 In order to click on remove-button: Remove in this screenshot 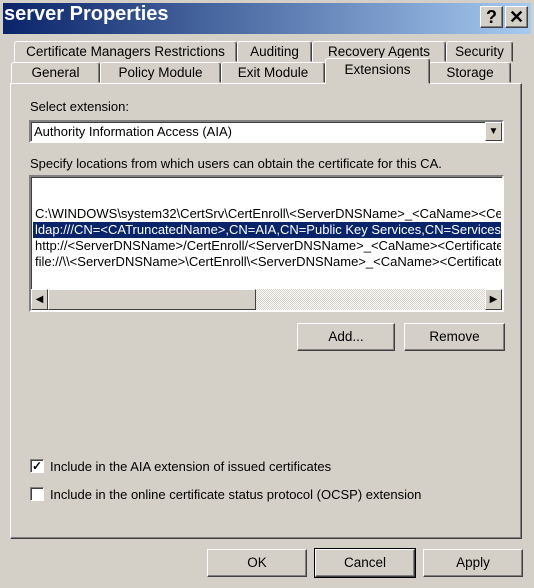, I will do `click(454, 337)`.